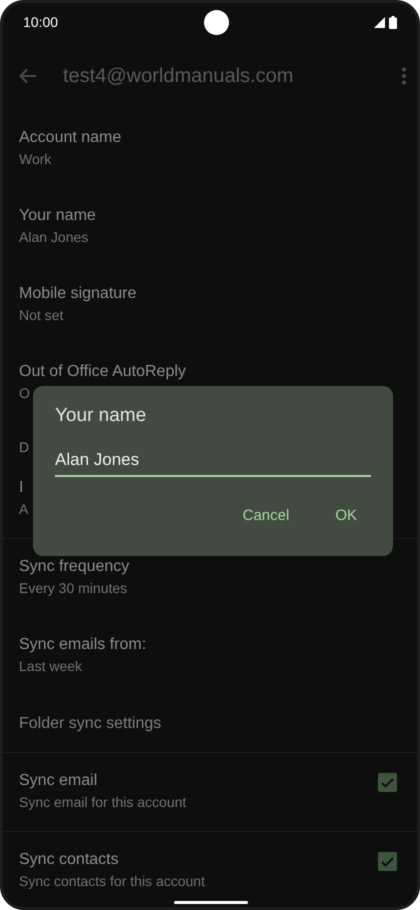 The width and height of the screenshot is (420, 910). What do you see at coordinates (58, 781) in the screenshot?
I see `setting-title: Sync email` at bounding box center [58, 781].